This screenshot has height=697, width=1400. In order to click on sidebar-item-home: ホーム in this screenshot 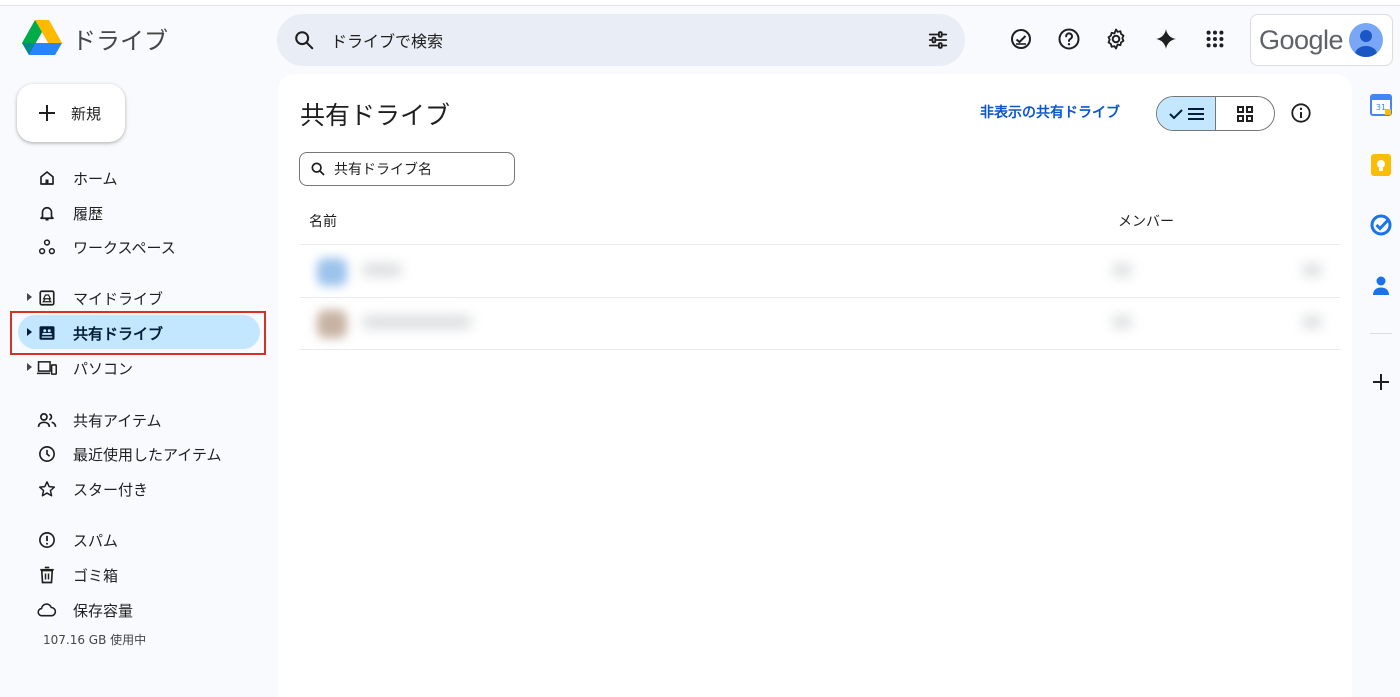, I will do `click(139, 177)`.